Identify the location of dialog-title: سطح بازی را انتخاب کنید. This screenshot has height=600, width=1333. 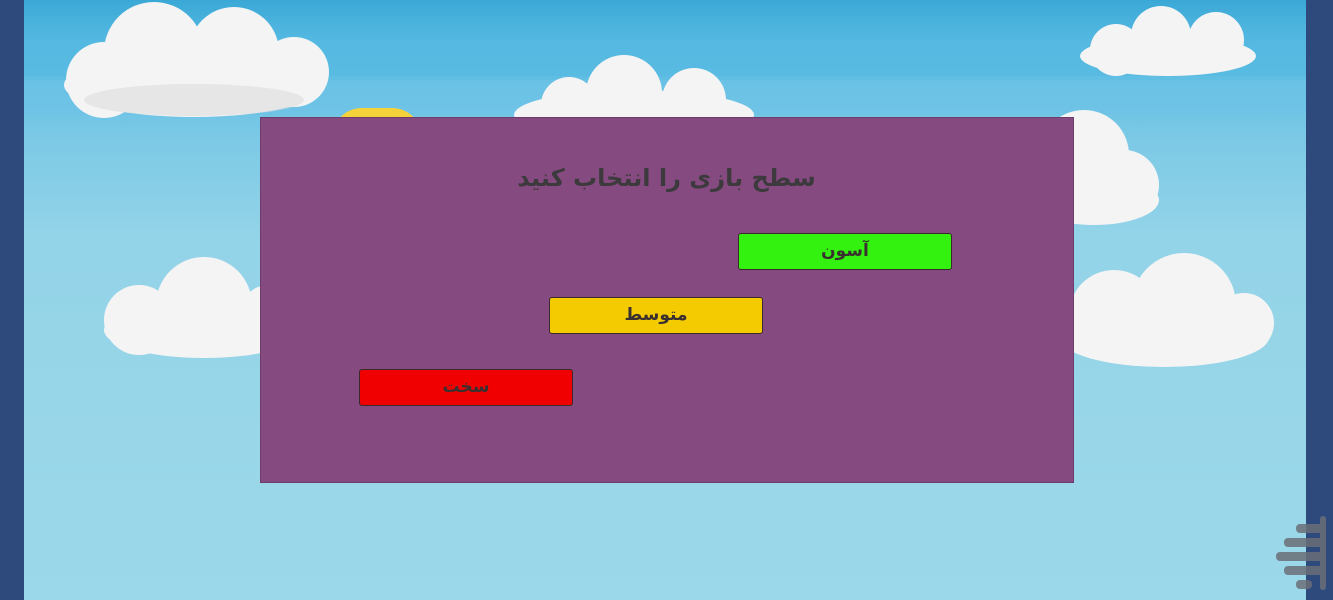
(666, 178).